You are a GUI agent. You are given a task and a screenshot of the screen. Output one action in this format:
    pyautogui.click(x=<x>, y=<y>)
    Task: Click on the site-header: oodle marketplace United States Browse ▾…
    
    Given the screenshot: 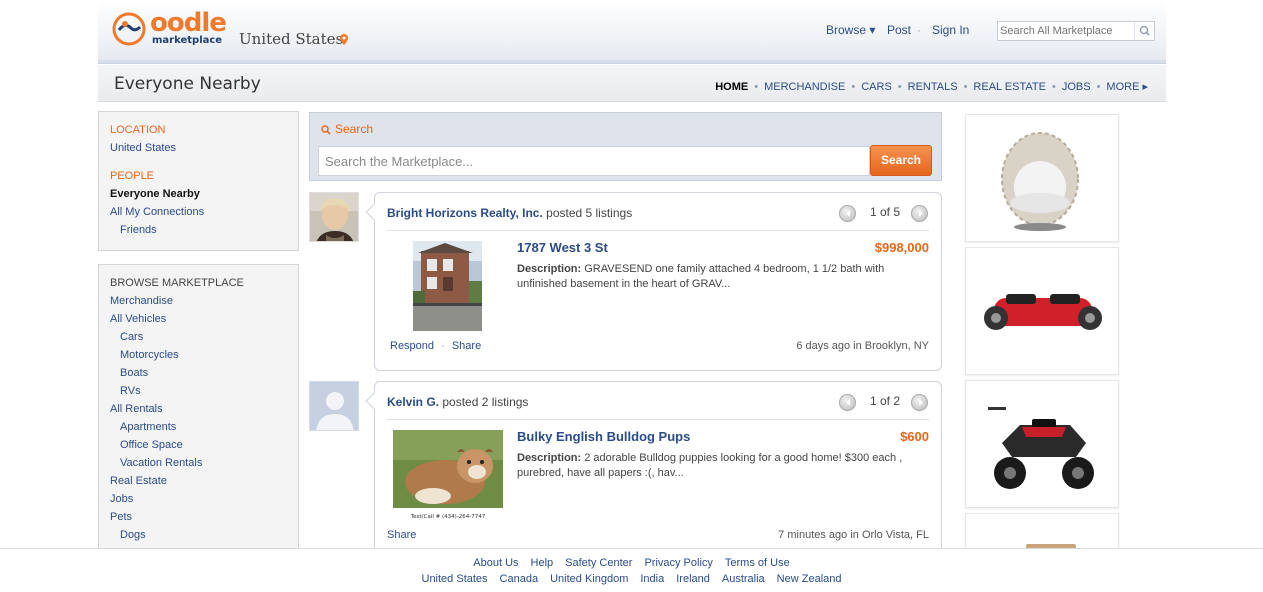 What is the action you would take?
    pyautogui.click(x=632, y=30)
    